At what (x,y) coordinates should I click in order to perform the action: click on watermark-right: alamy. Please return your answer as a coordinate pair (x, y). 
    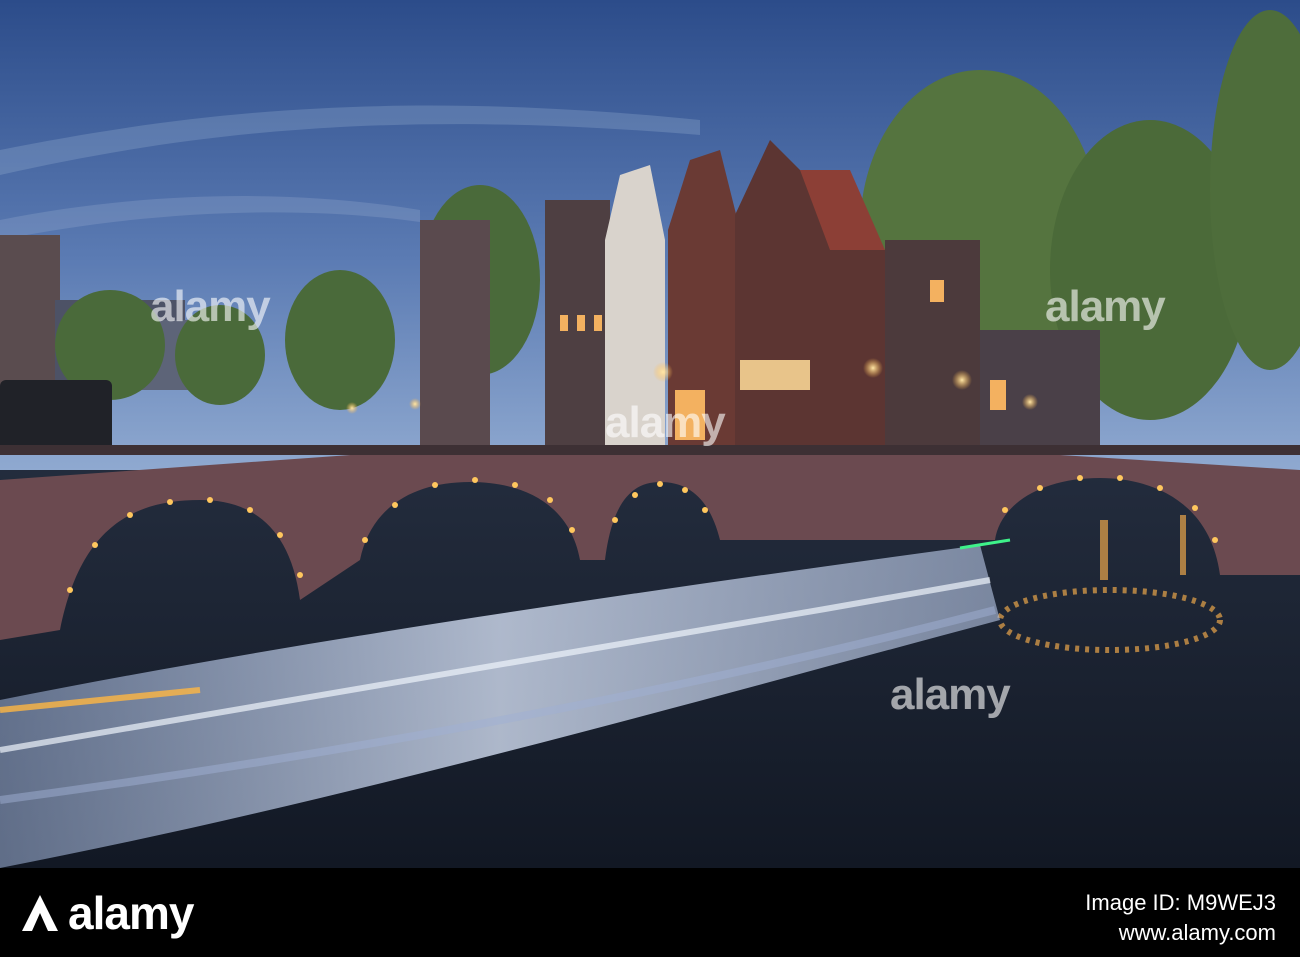
    Looking at the image, I should click on (1105, 307).